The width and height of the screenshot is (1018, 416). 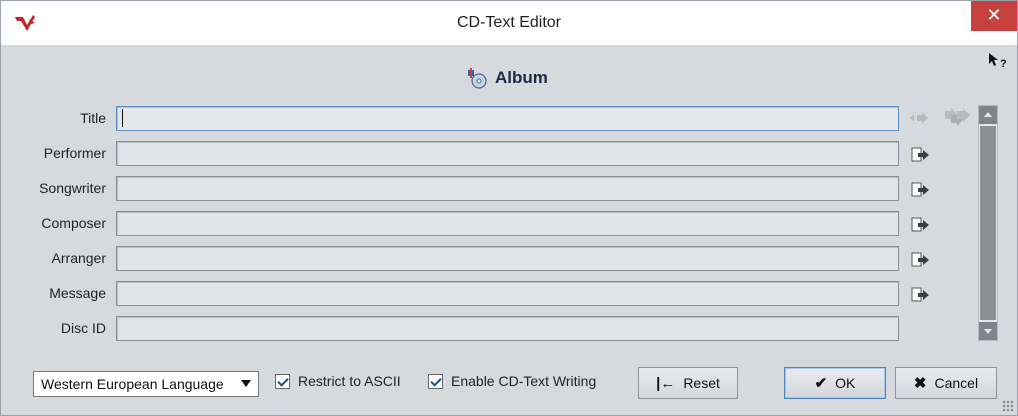 I want to click on message-field, so click(x=507, y=293).